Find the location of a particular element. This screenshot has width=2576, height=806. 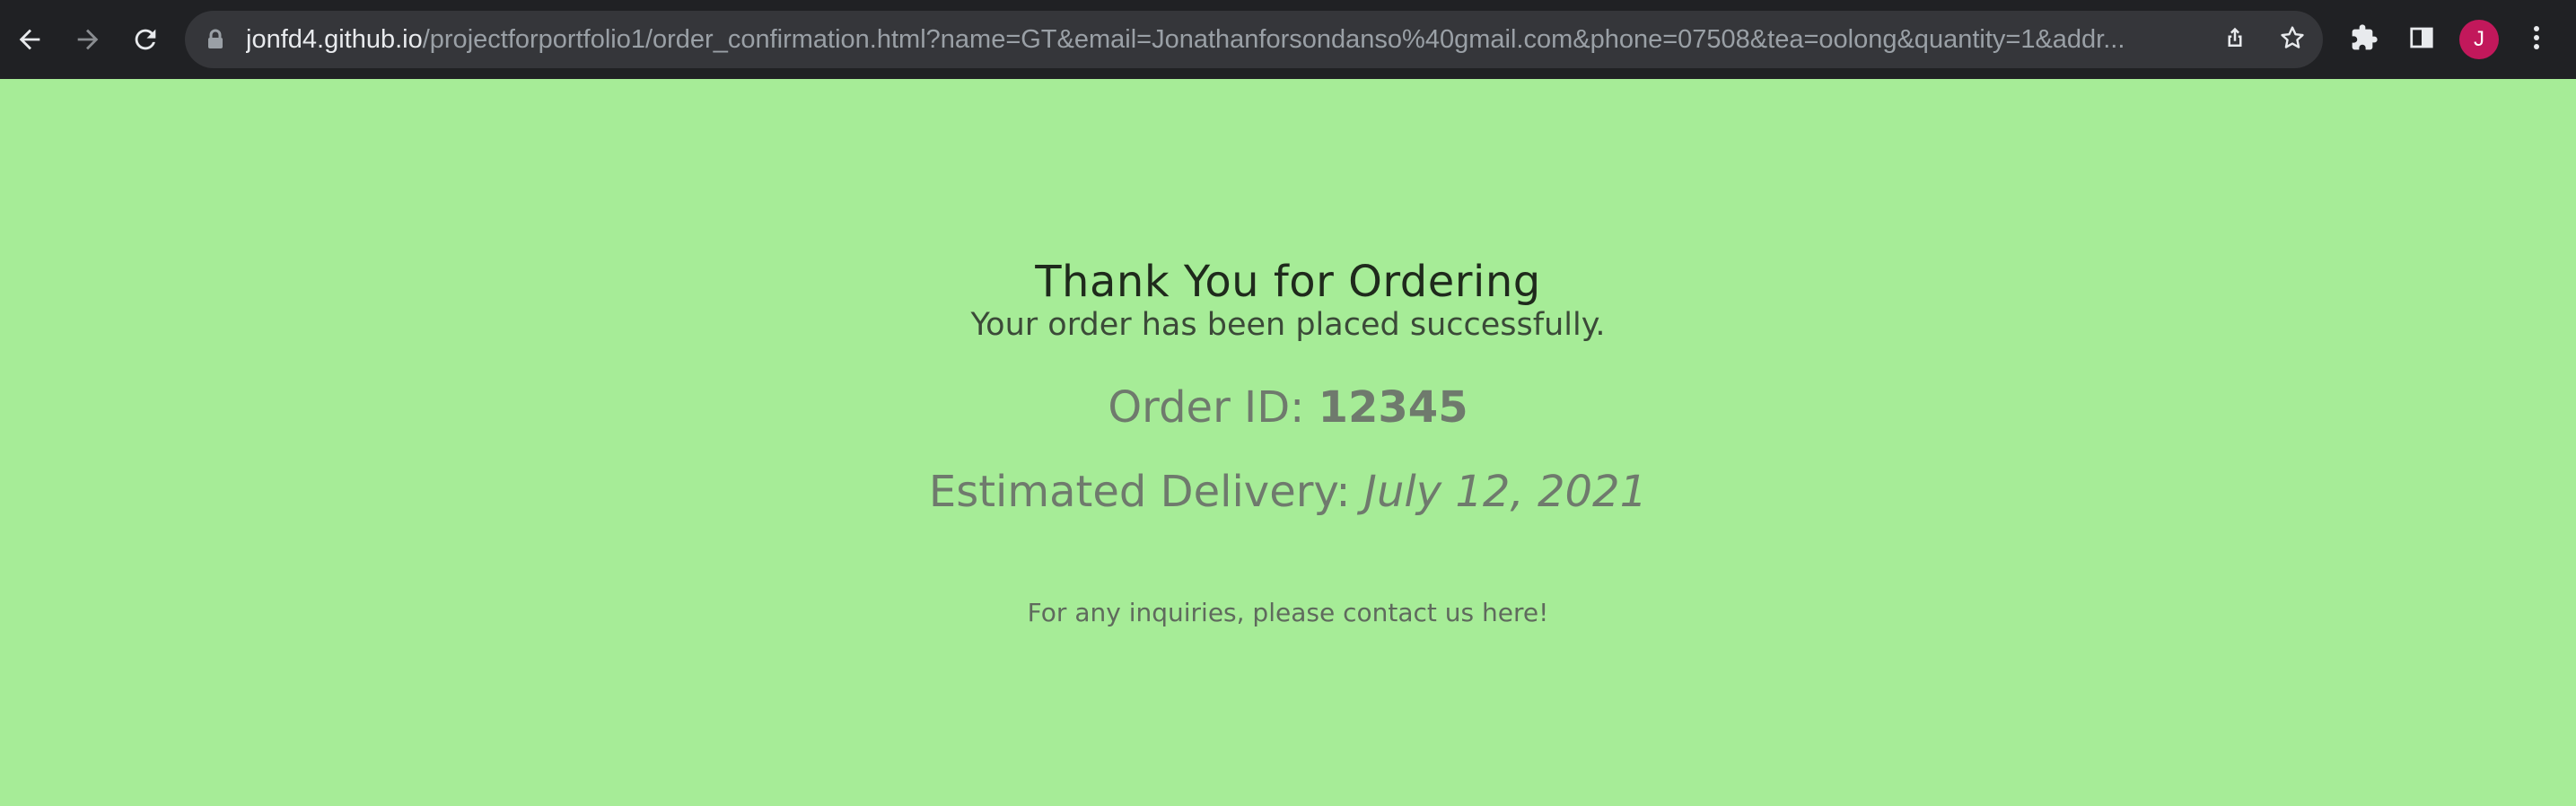

reload-button is located at coordinates (145, 39).